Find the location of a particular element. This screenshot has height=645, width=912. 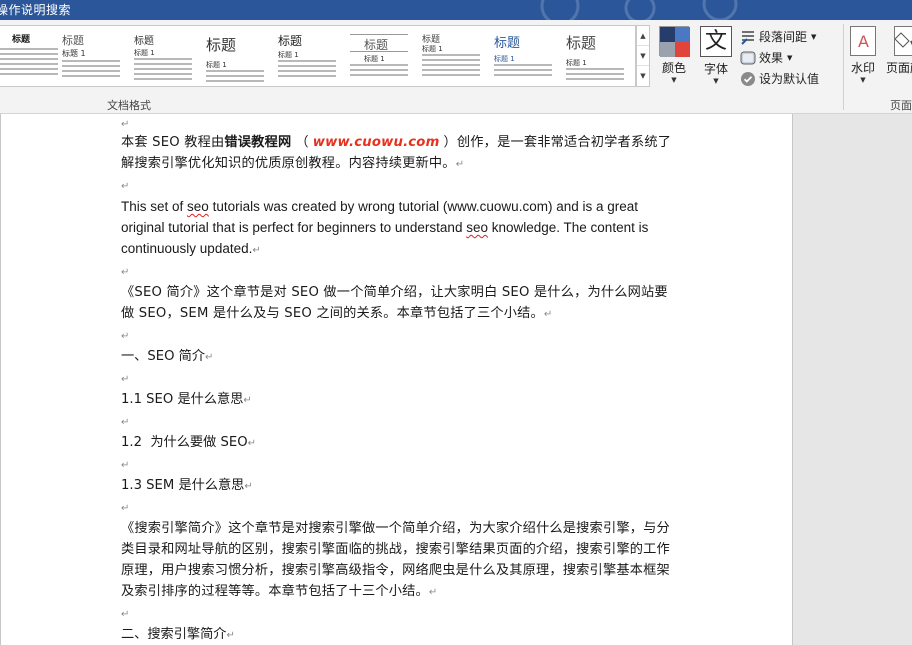

set-as-default-label: 设为默认值 is located at coordinates (789, 79).